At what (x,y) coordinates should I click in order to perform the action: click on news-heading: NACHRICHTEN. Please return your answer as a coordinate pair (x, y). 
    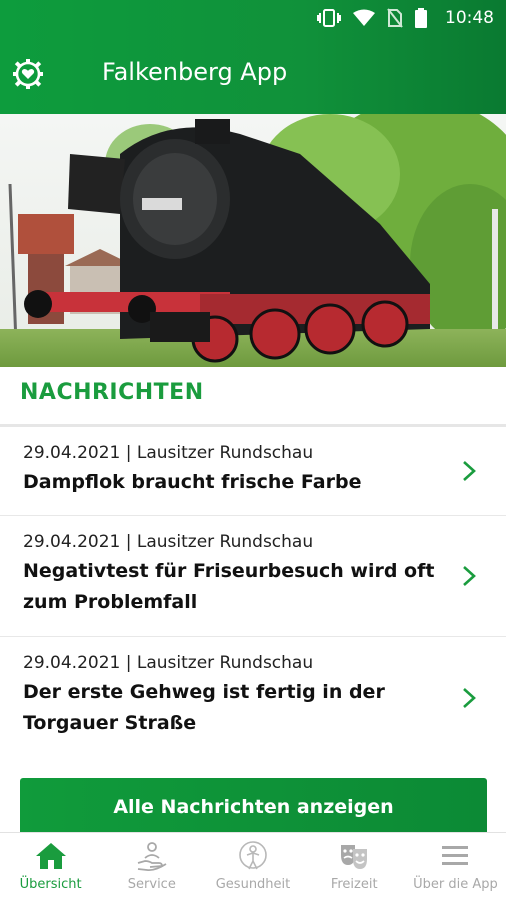
    Looking at the image, I should click on (112, 392).